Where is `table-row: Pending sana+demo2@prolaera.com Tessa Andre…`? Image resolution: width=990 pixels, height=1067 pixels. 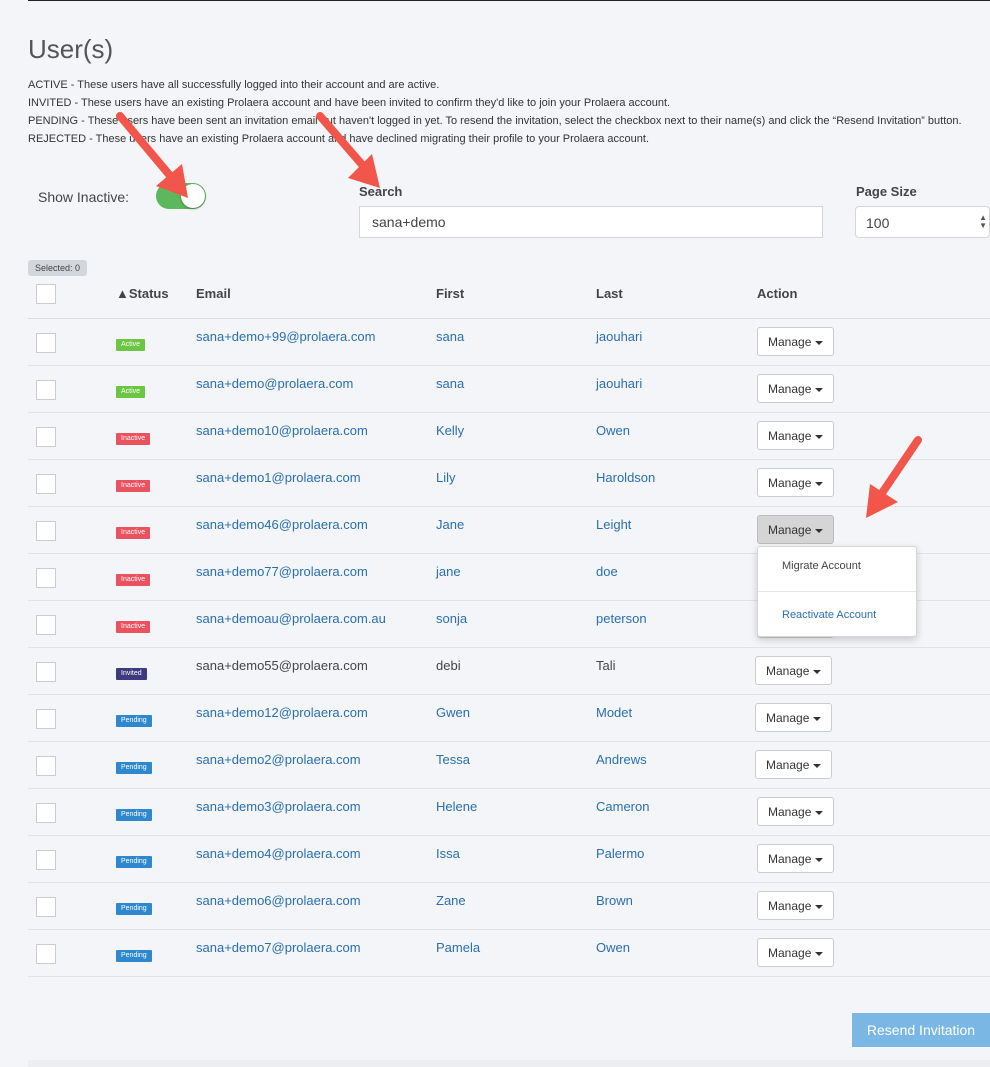
table-row: Pending sana+demo2@prolaera.com Tessa Andre… is located at coordinates (509, 765).